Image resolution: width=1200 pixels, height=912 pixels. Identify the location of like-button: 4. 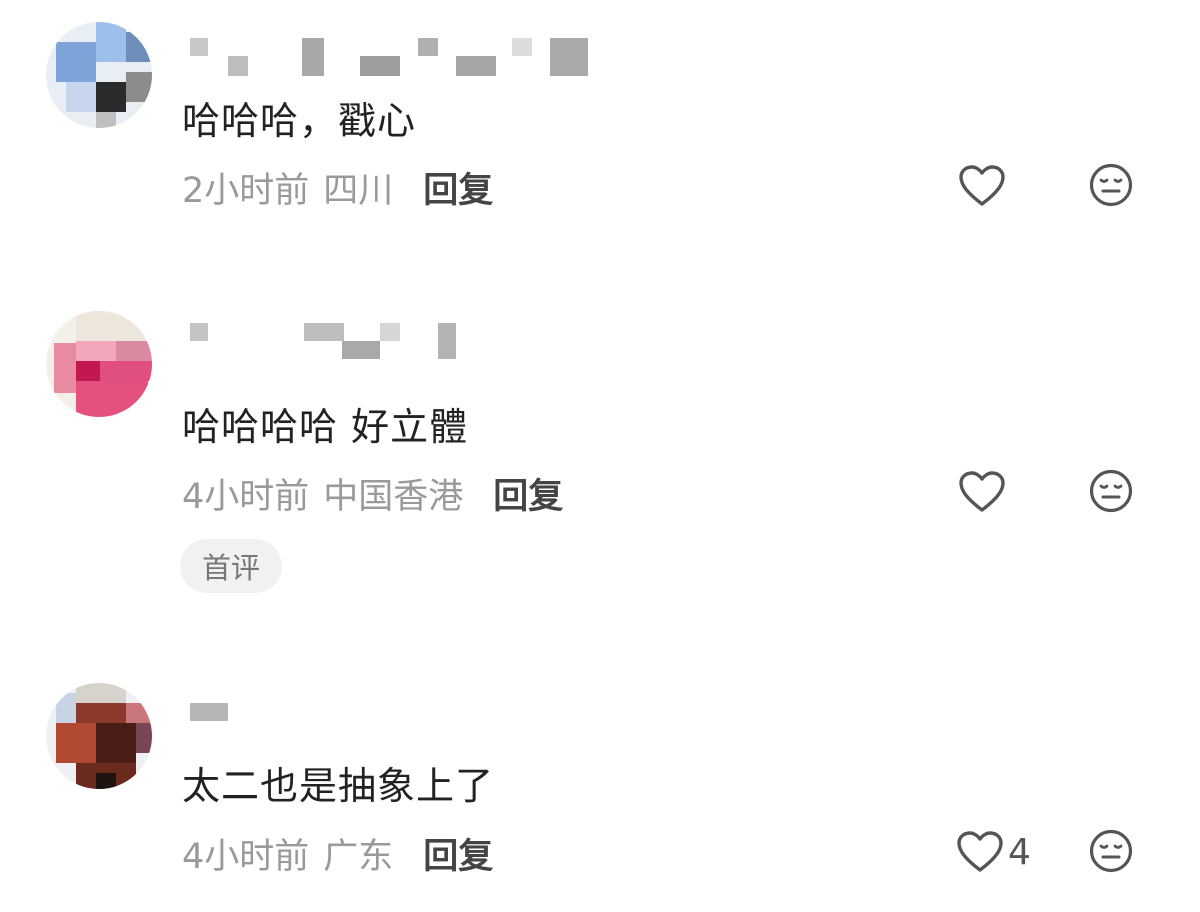
(993, 852).